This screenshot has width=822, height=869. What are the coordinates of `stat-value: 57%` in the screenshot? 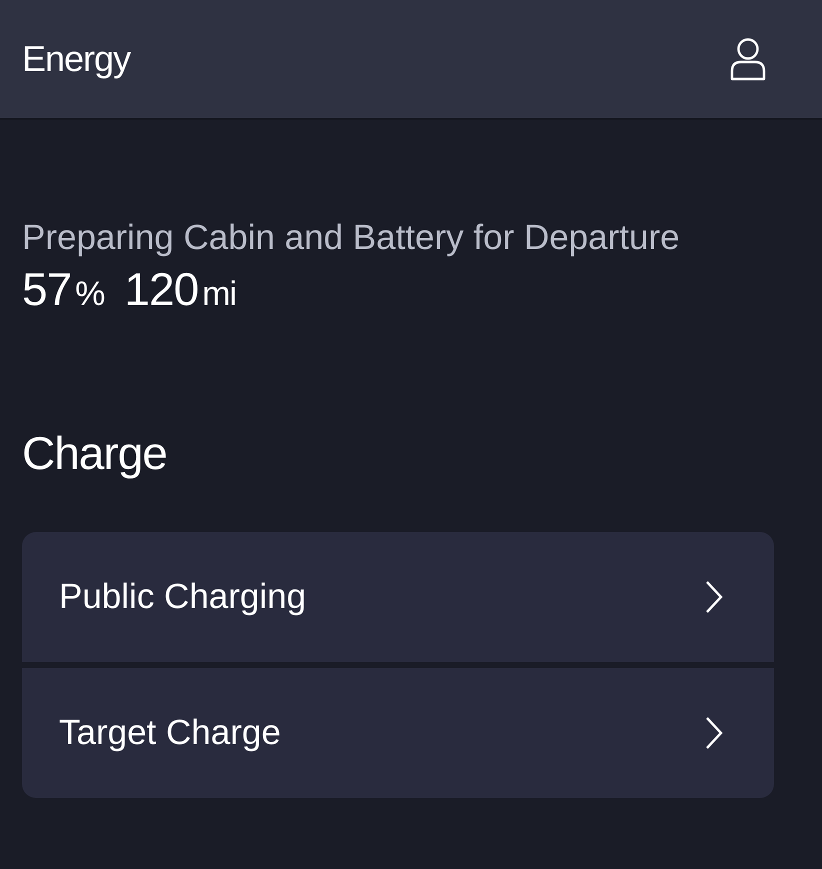 It's located at (63, 289).